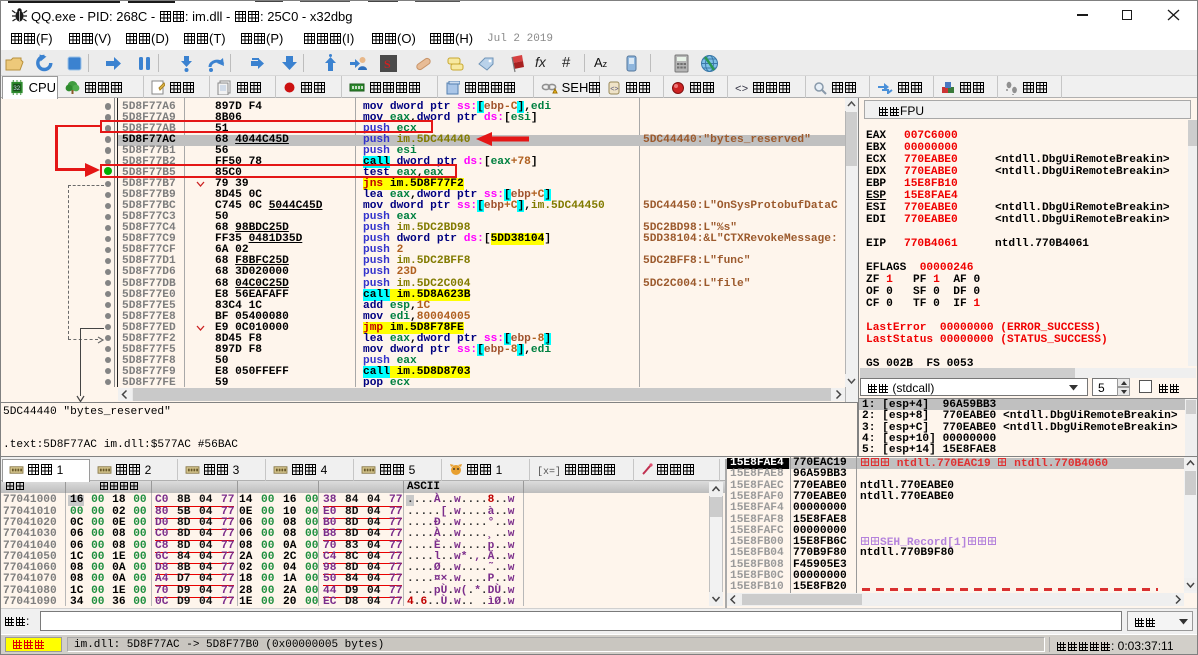  Describe the element at coordinates (16, 88) in the screenshot. I see `svg-text: 32` at that location.